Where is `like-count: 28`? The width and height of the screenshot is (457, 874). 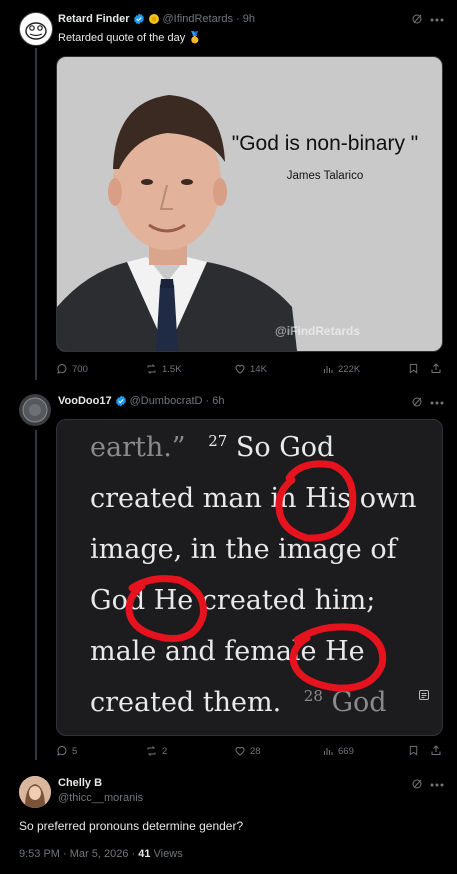
like-count: 28 is located at coordinates (255, 751).